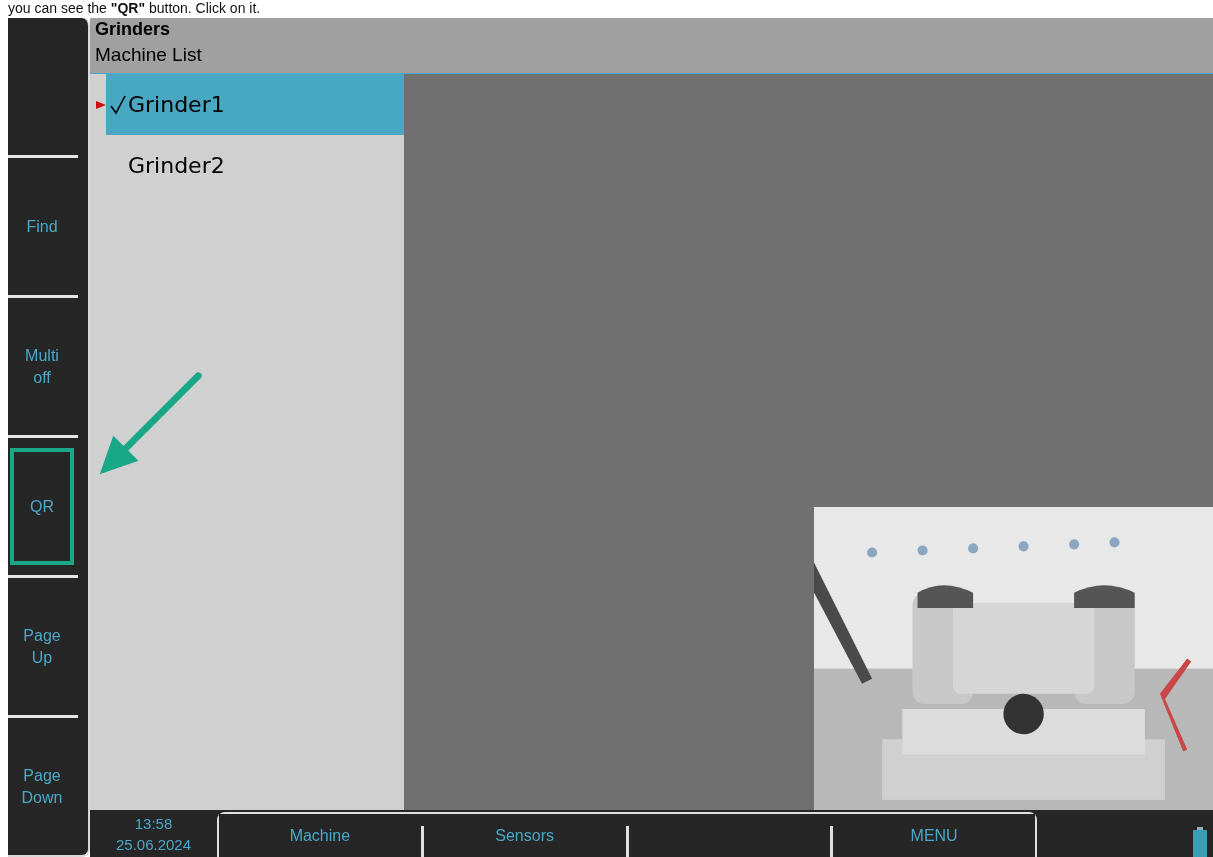 This screenshot has height=857, width=1213. I want to click on header-title: Grinders, so click(133, 29).